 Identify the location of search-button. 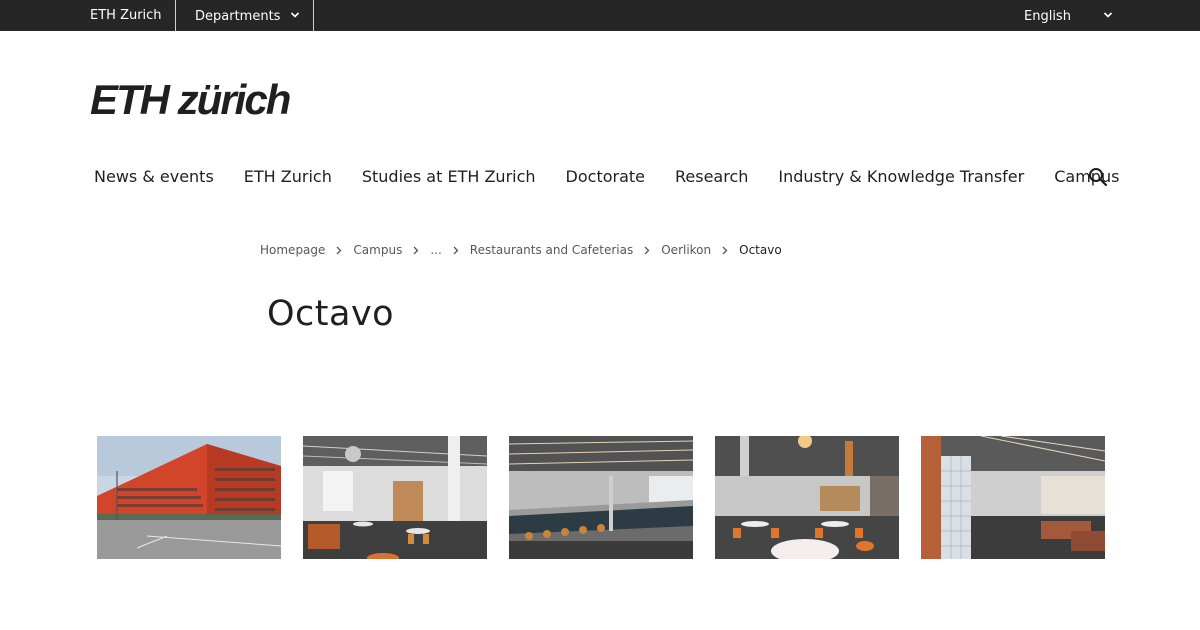
(1098, 177).